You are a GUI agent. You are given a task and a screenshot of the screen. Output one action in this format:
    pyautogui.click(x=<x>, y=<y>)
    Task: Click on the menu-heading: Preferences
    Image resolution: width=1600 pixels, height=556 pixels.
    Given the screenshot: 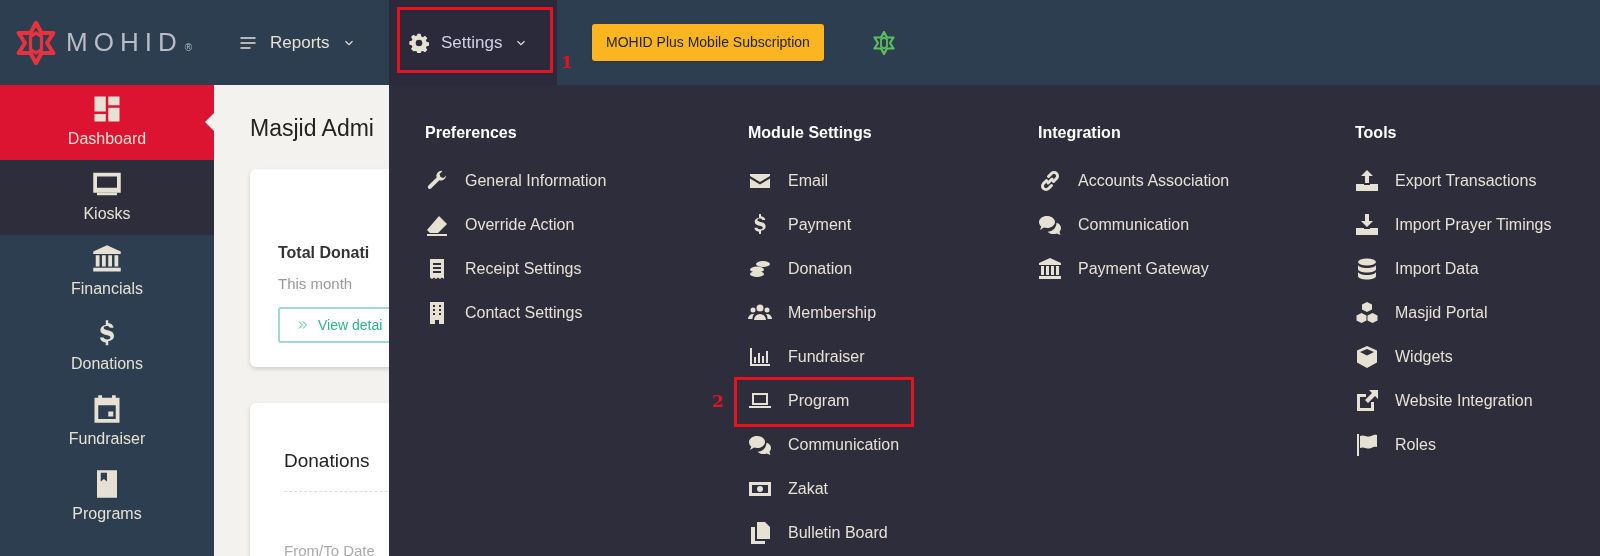 What is the action you would take?
    pyautogui.click(x=471, y=133)
    